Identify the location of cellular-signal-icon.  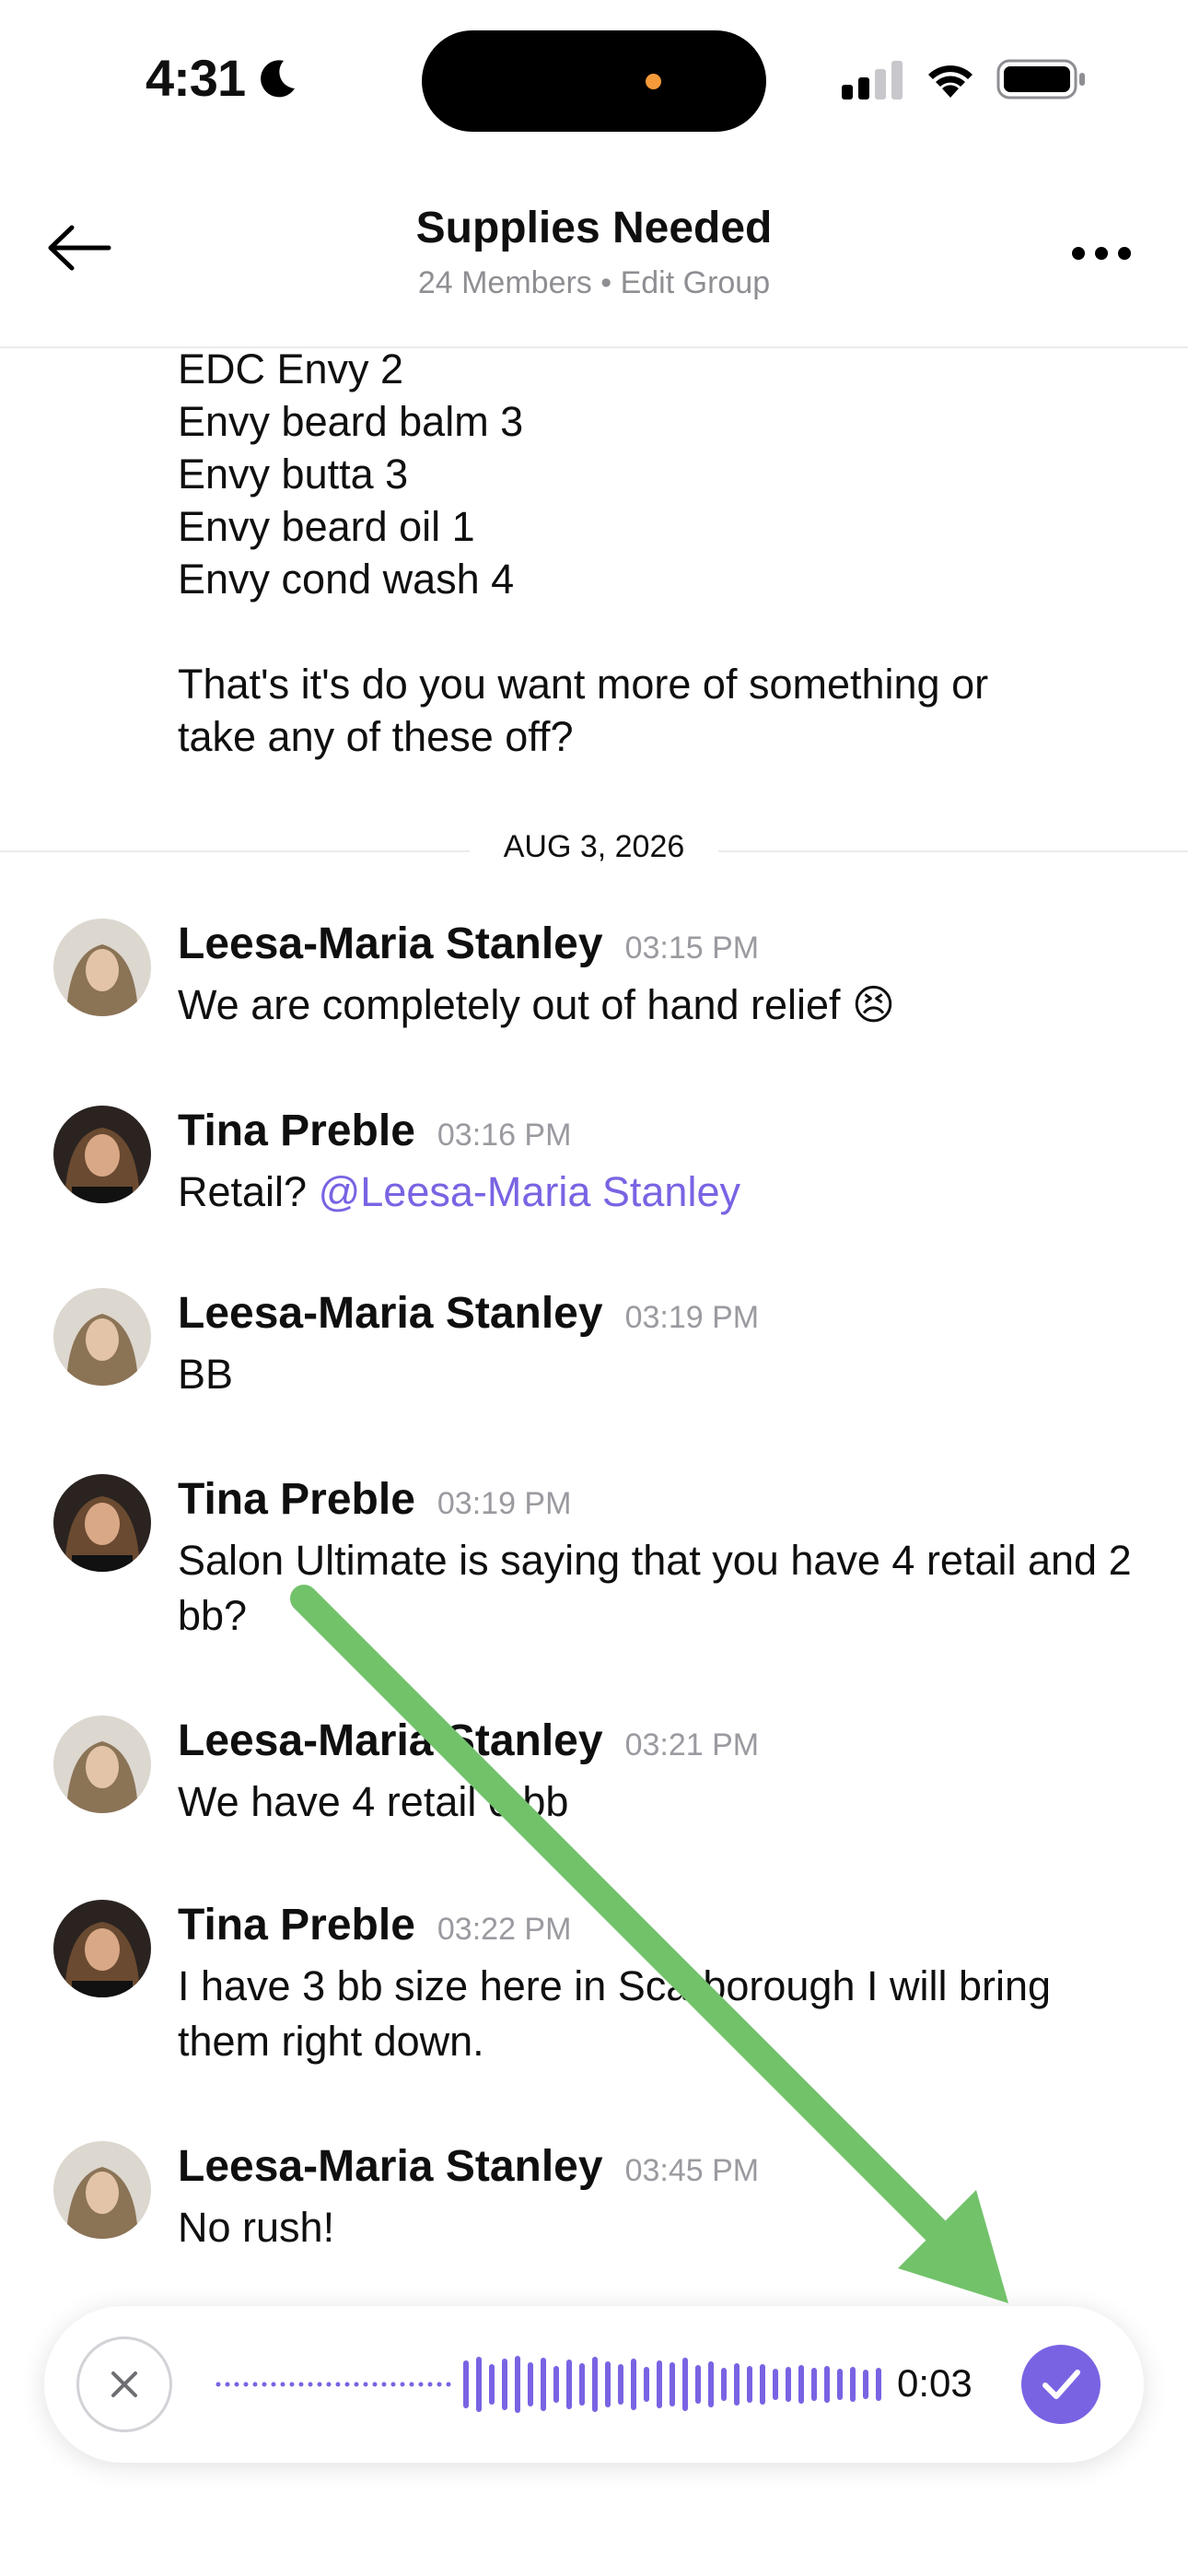
(872, 80).